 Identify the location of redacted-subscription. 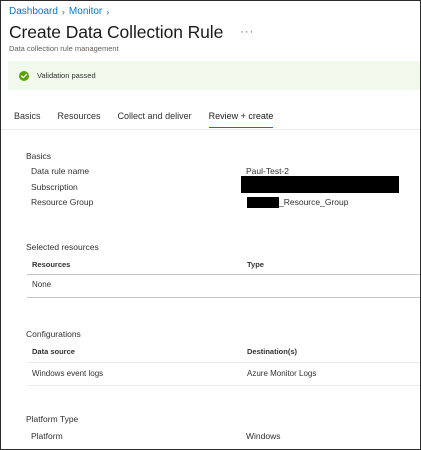
(320, 184).